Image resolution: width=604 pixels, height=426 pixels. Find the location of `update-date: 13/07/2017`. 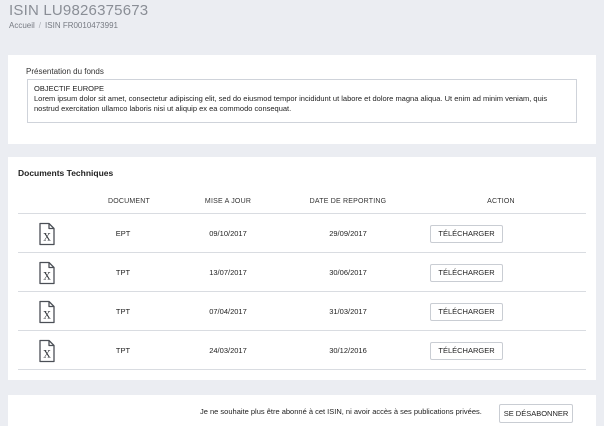

update-date: 13/07/2017 is located at coordinates (228, 272).